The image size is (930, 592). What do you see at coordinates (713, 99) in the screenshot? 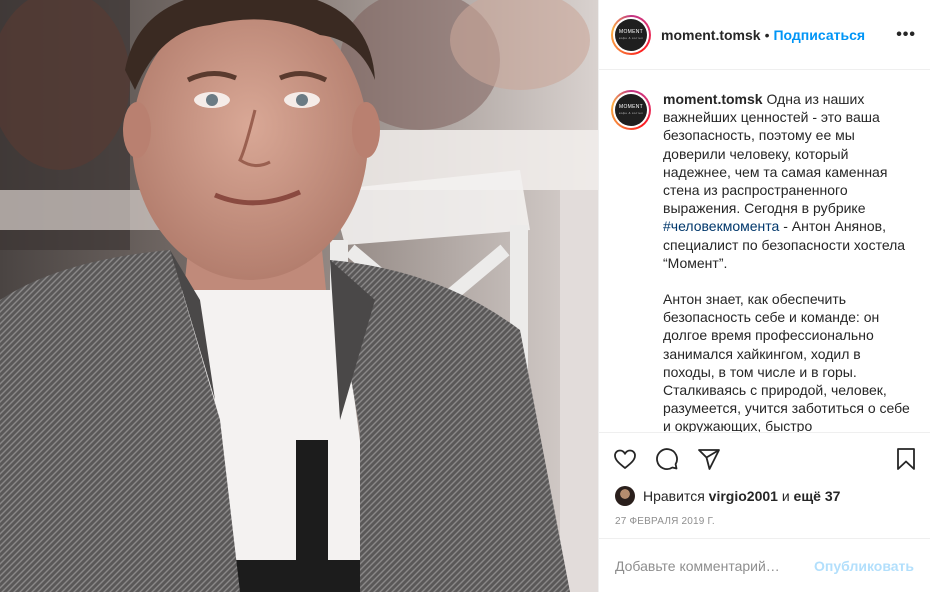
I see `caption-author-link: moment.tomsk` at bounding box center [713, 99].